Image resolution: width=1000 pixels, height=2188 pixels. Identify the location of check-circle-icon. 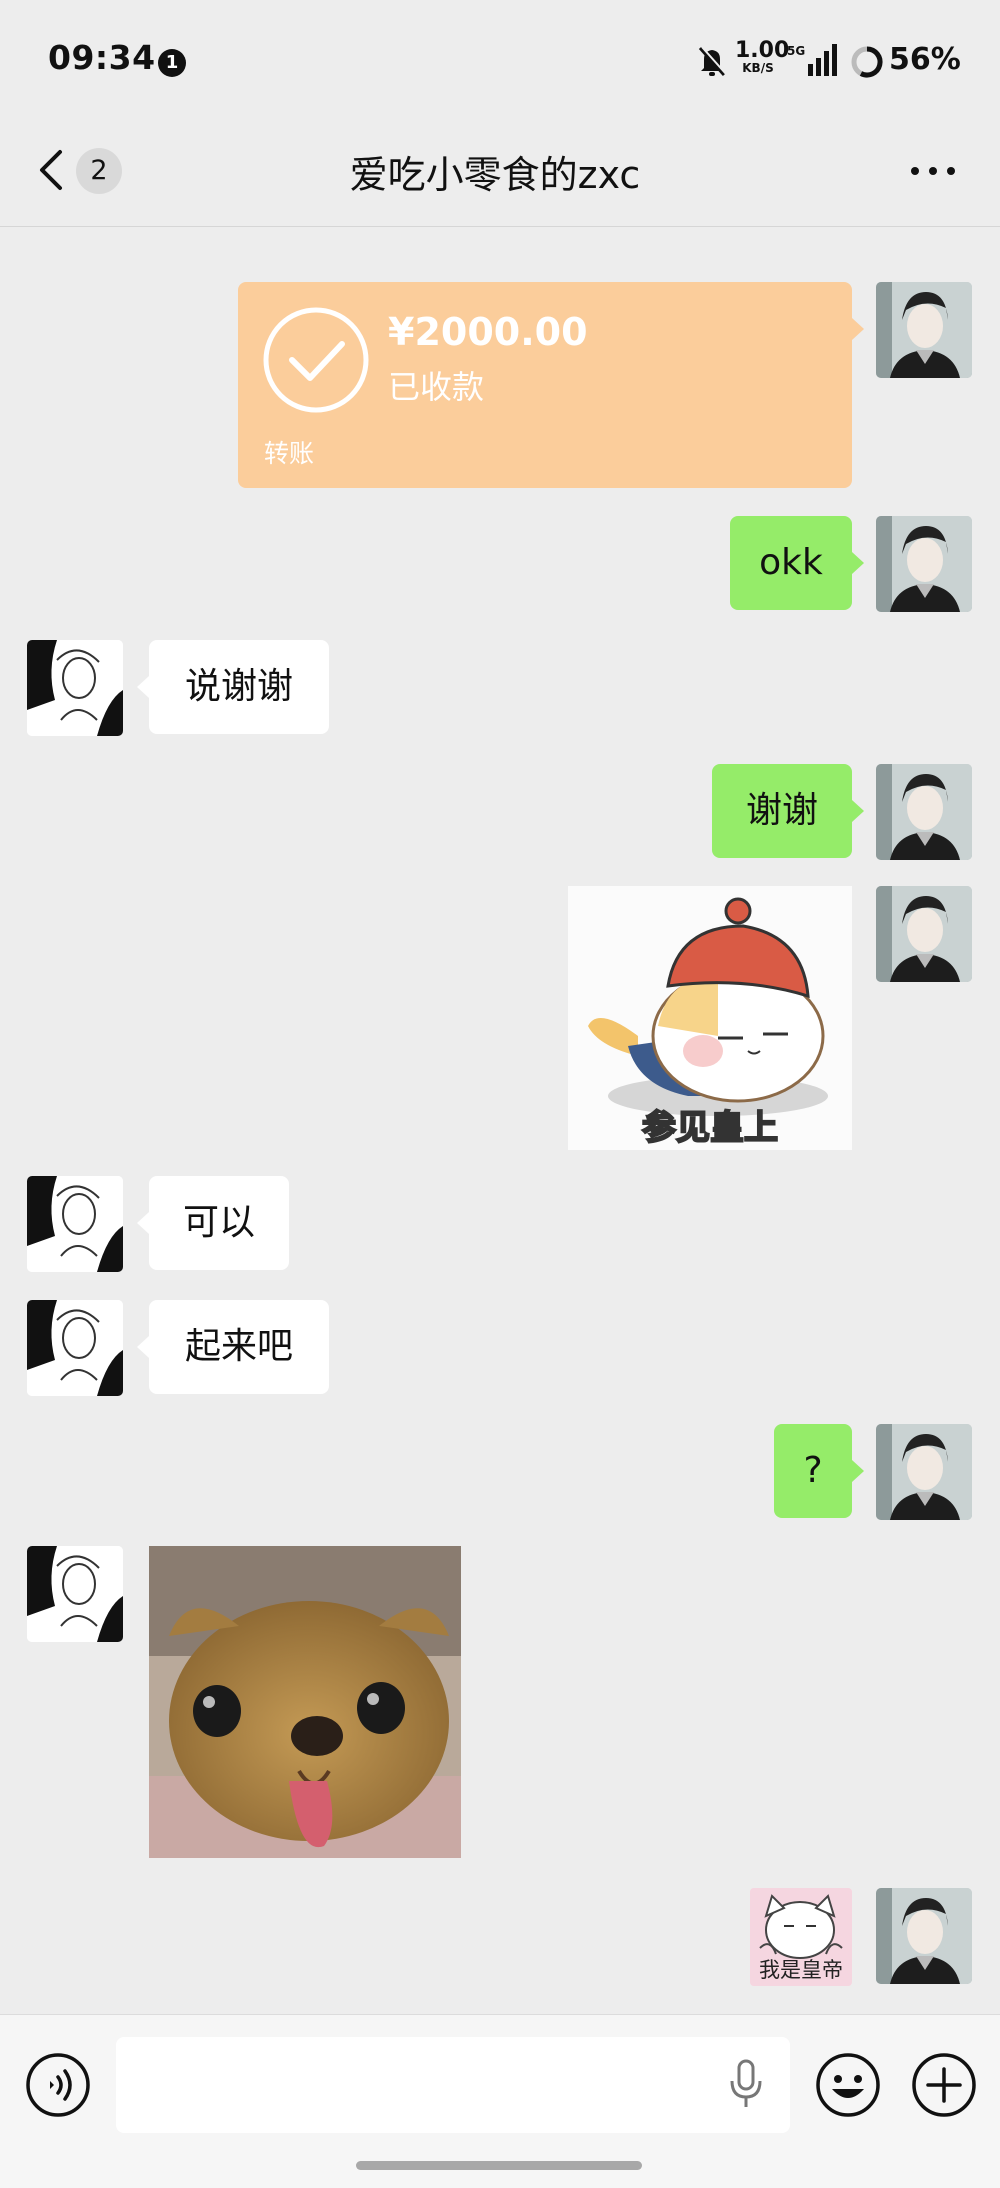
(316, 360).